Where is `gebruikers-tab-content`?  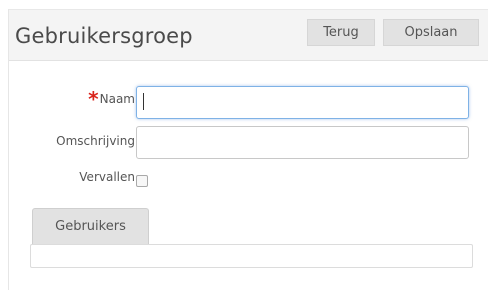
gebruikers-tab-content is located at coordinates (251, 256).